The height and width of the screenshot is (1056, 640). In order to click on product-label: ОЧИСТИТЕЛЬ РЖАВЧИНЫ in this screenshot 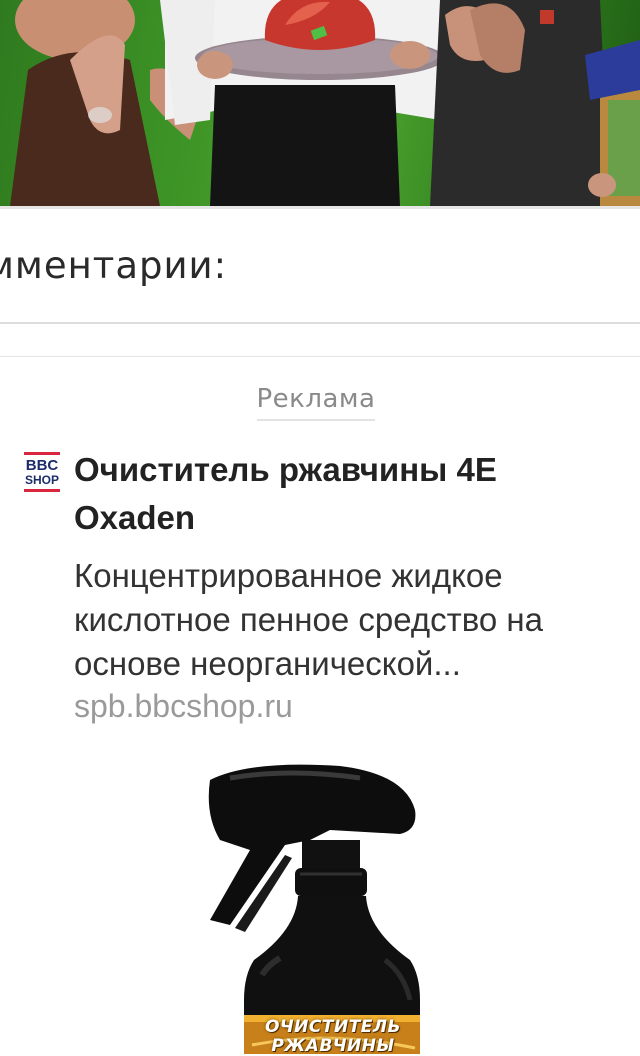, I will do `click(333, 1037)`.